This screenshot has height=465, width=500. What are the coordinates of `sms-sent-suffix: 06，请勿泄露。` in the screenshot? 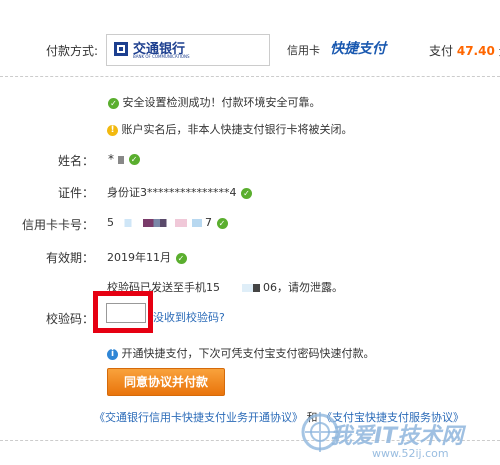 It's located at (303, 287).